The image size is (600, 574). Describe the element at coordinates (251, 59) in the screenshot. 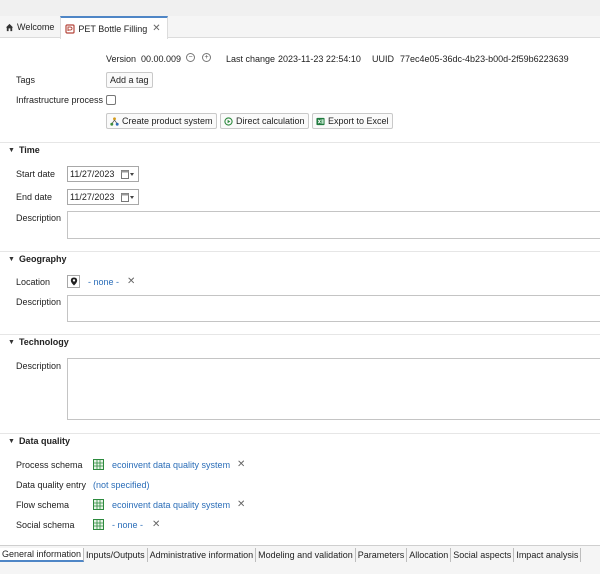

I see `last-change-label: Last change` at that location.